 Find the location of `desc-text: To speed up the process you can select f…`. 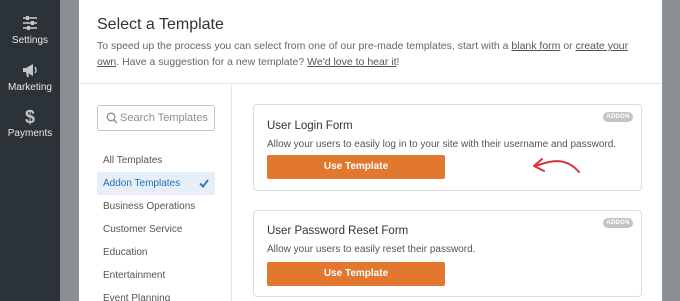

desc-text: To speed up the process you can select f… is located at coordinates (304, 46).